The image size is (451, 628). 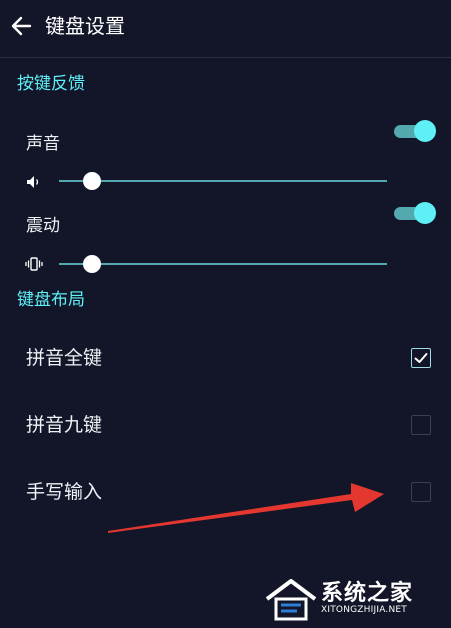 What do you see at coordinates (364, 610) in the screenshot?
I see `watermark-subtext: XITONGZHIJIA.NET` at bounding box center [364, 610].